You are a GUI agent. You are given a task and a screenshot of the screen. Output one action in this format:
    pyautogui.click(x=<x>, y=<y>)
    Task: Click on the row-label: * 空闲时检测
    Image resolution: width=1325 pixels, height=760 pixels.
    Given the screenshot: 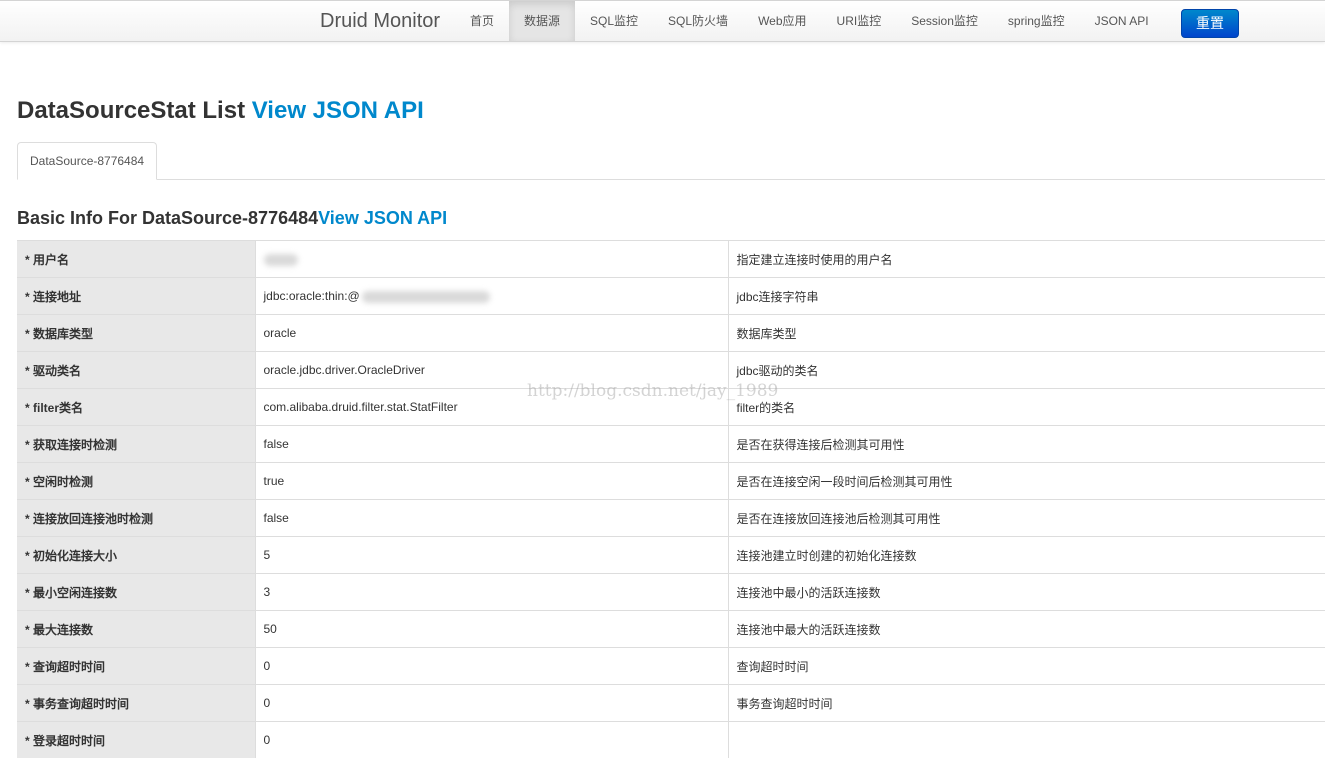 What is the action you would take?
    pyautogui.click(x=136, y=481)
    